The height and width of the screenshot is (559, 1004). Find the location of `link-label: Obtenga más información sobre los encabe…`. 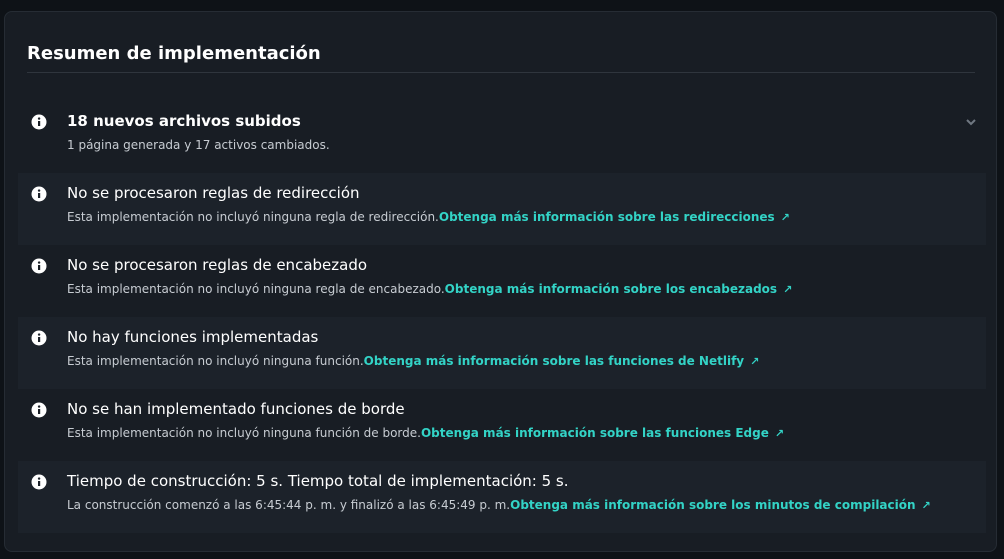

link-label: Obtenga más información sobre los encabe… is located at coordinates (611, 289).